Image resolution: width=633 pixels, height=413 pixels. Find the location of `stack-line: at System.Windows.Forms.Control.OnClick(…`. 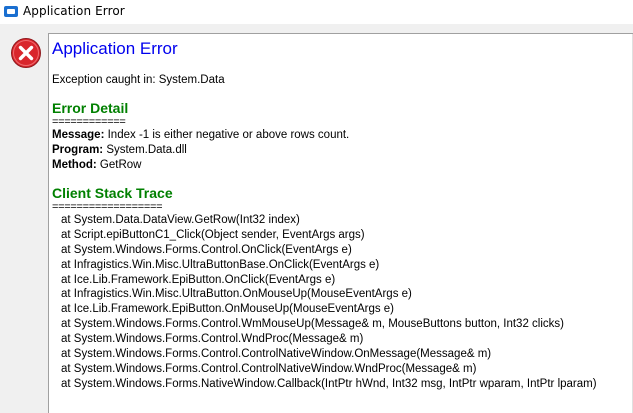

stack-line: at System.Windows.Forms.Control.OnClick(… is located at coordinates (206, 249).